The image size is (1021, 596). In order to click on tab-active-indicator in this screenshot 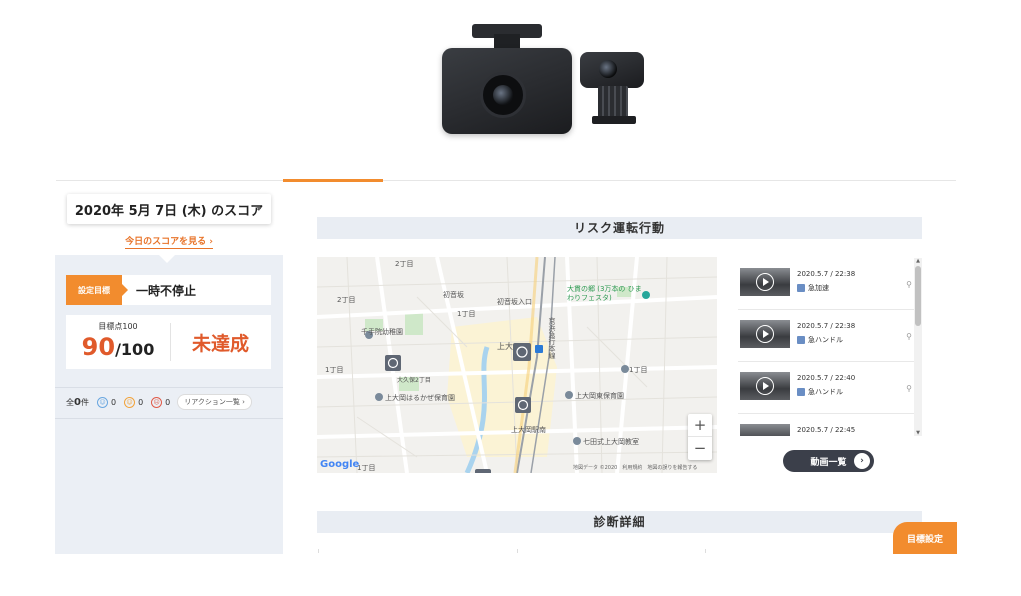, I will do `click(333, 180)`.